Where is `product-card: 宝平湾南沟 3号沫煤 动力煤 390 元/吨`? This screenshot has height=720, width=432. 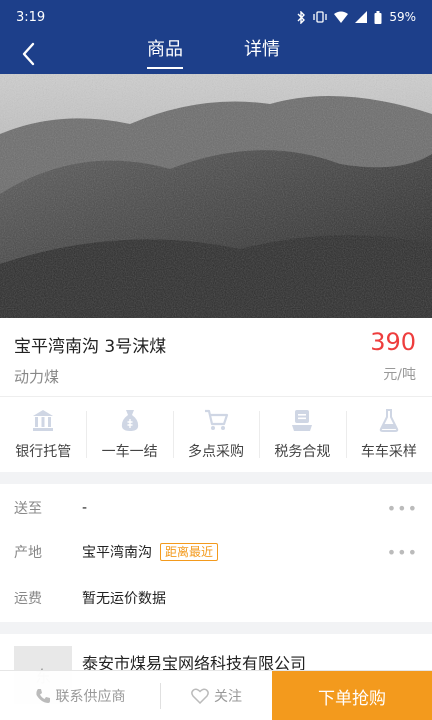
product-card: 宝平湾南沟 3号沫煤 动力煤 390 元/吨 is located at coordinates (216, 357).